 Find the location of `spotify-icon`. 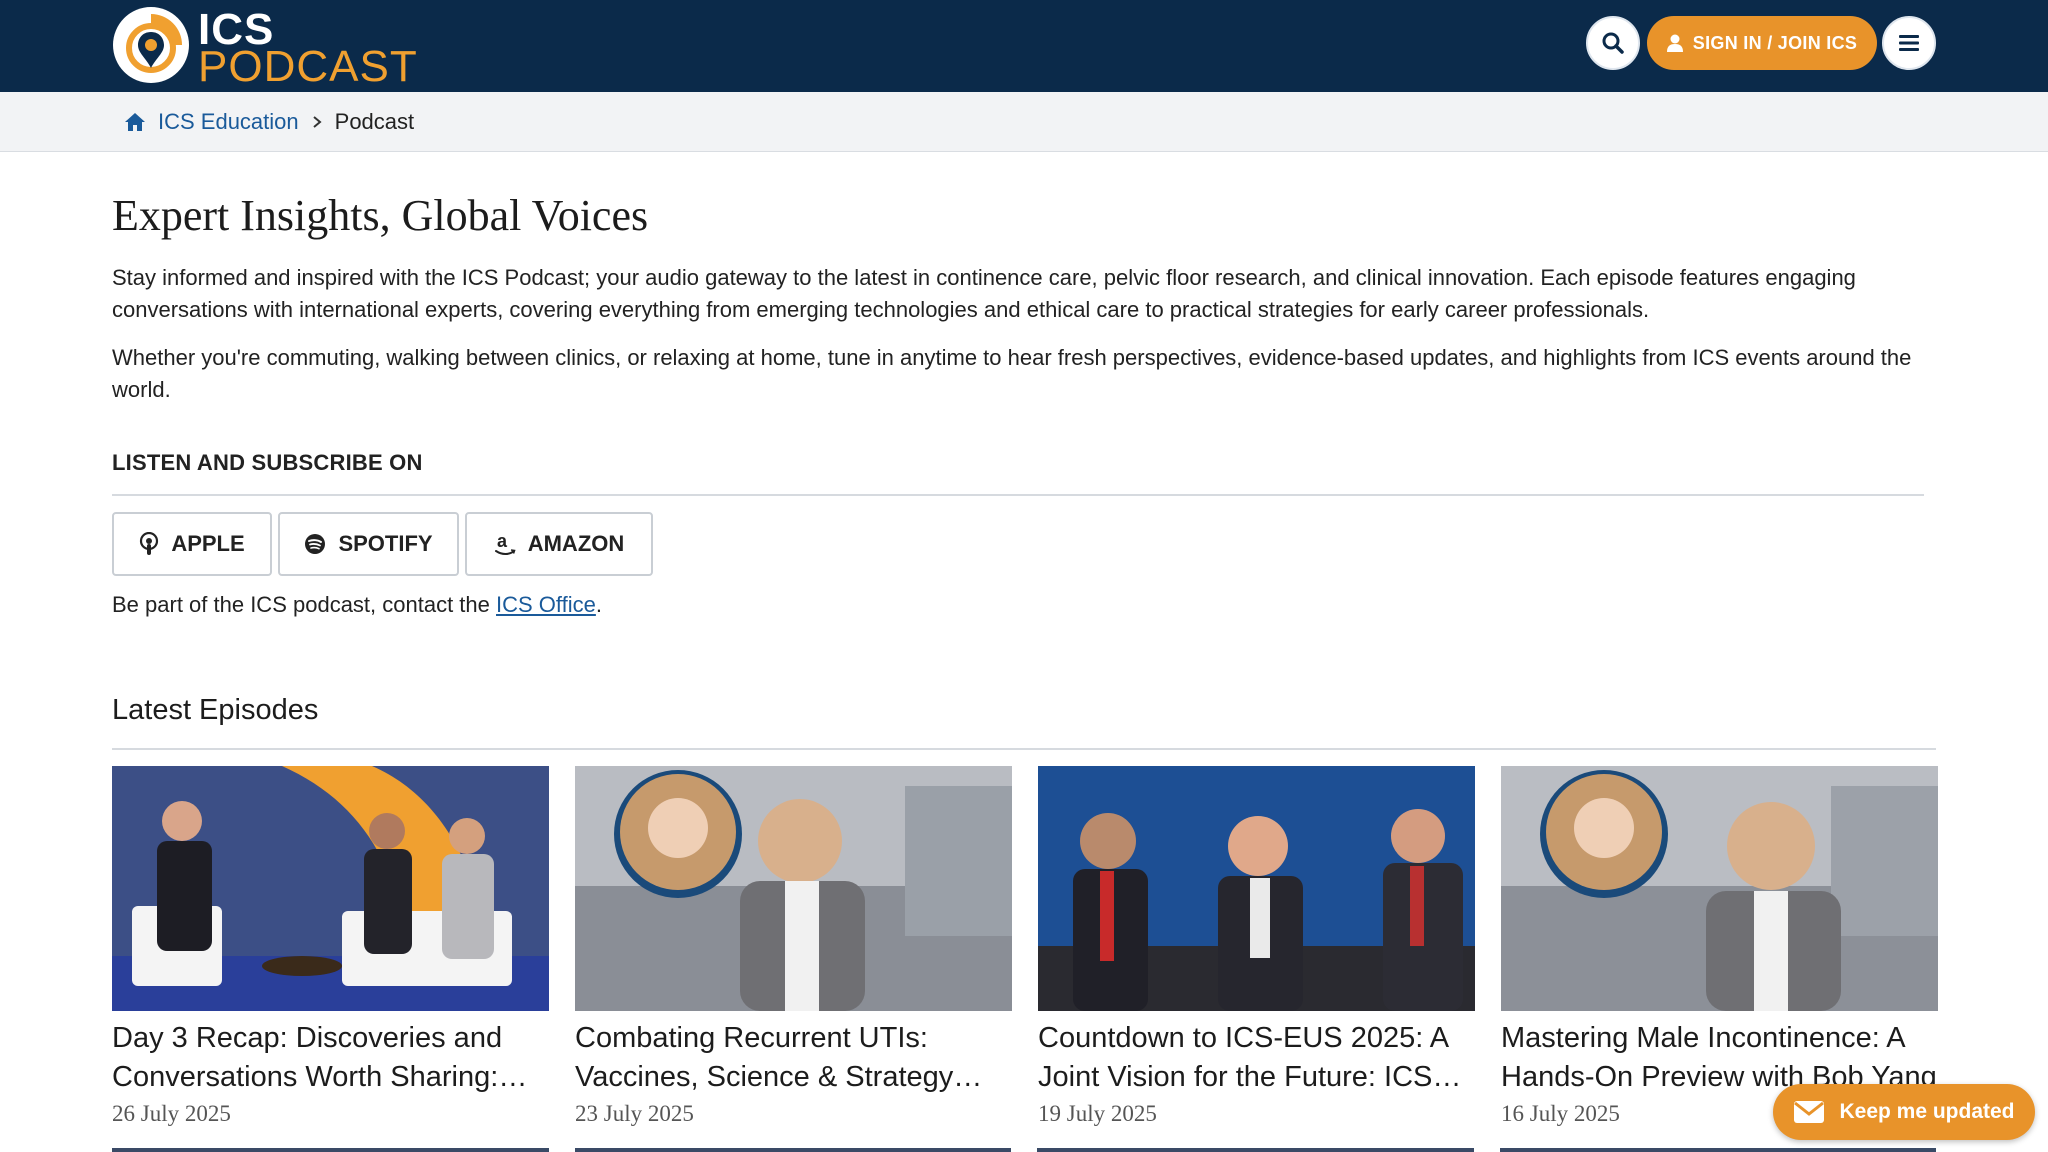

spotify-icon is located at coordinates (315, 544).